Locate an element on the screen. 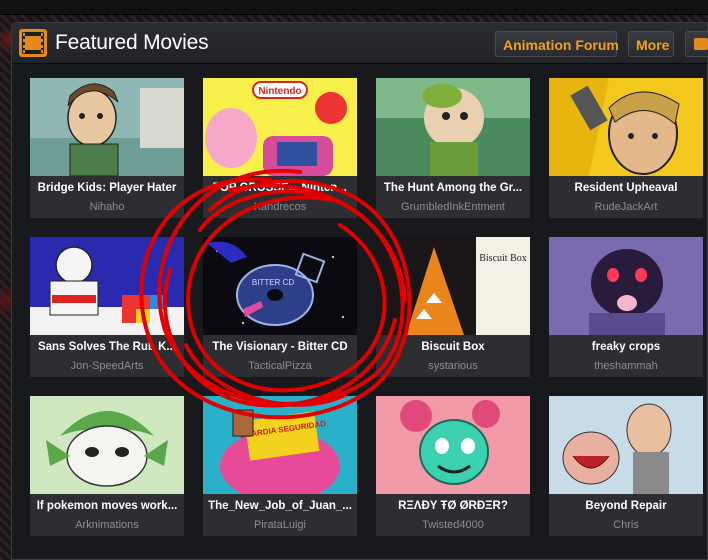 Image resolution: width=708 pixels, height=560 pixels. movie-card-beyond-repair: Beyond Repair Chris is located at coordinates (626, 471).